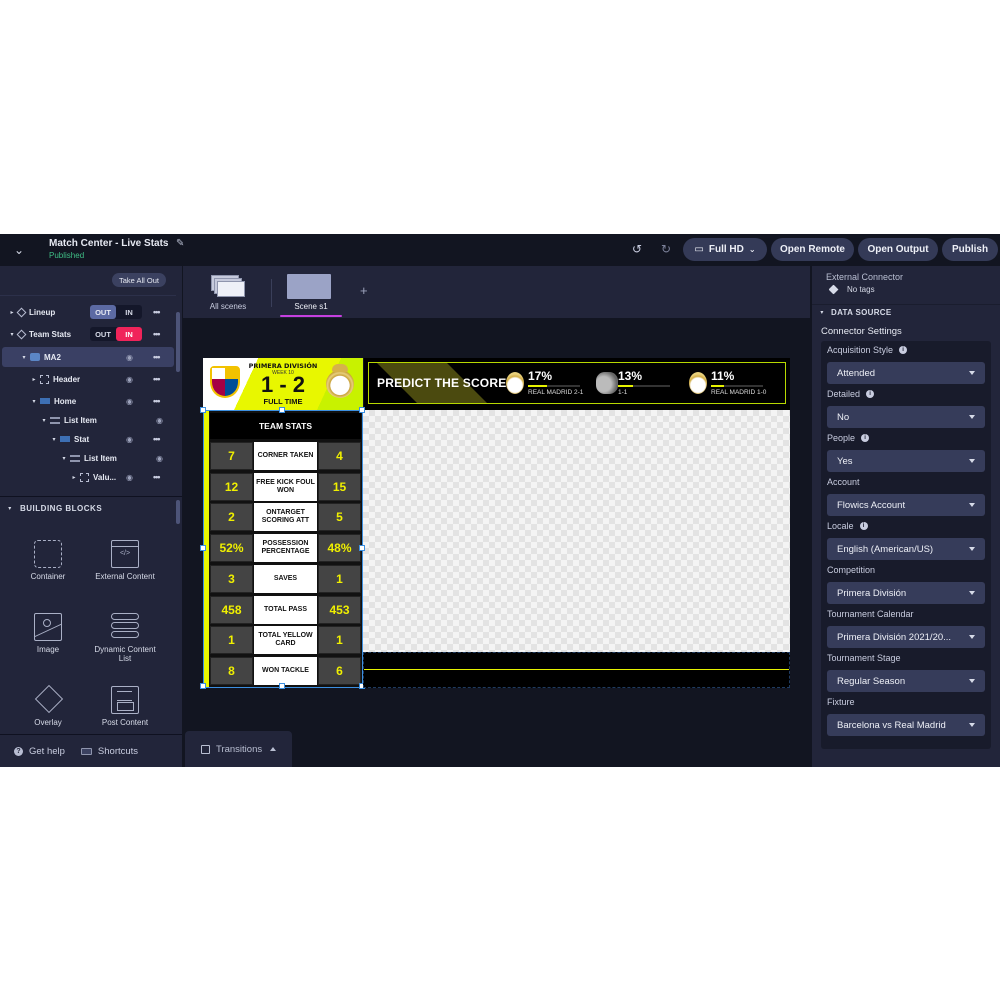 The height and width of the screenshot is (1000, 1000). What do you see at coordinates (229, 286) in the screenshot?
I see `all-scenes-button` at bounding box center [229, 286].